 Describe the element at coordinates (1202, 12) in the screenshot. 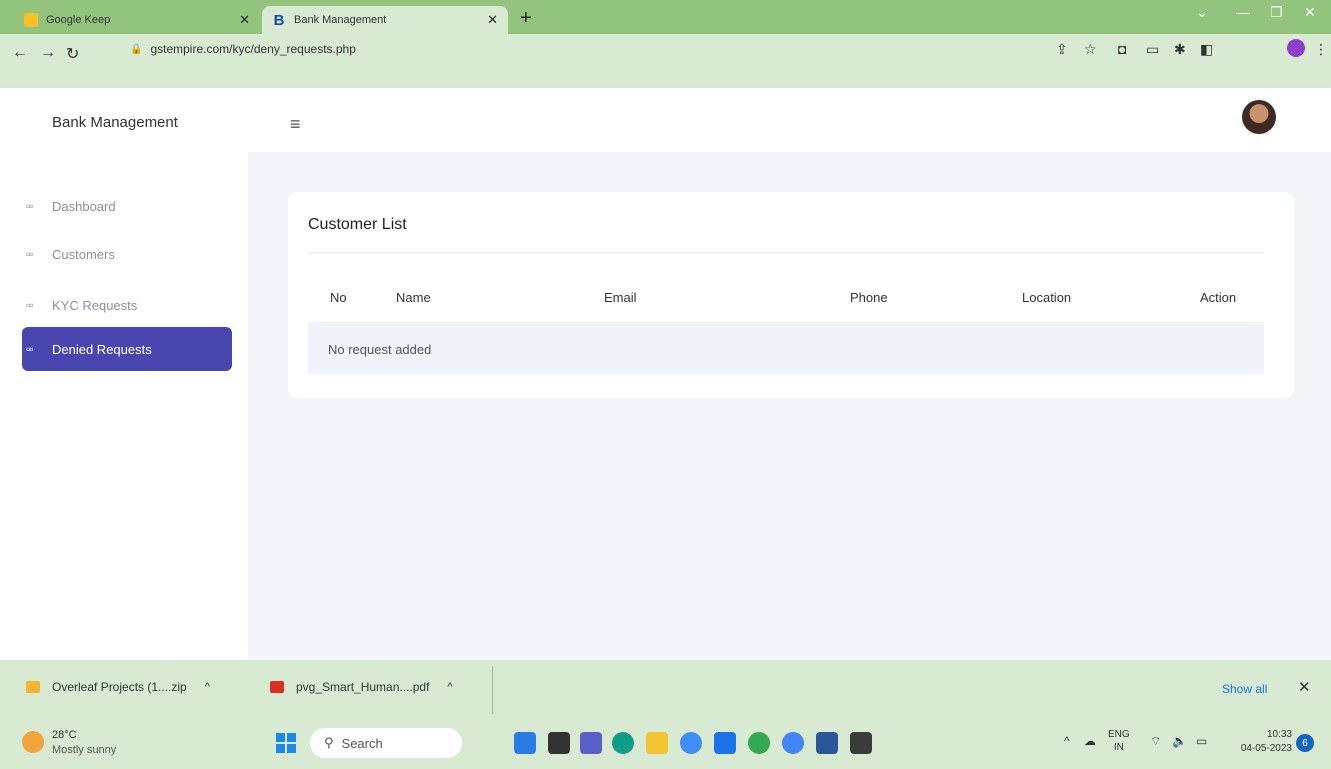

I see `chevron-down-icon: ⌄` at that location.